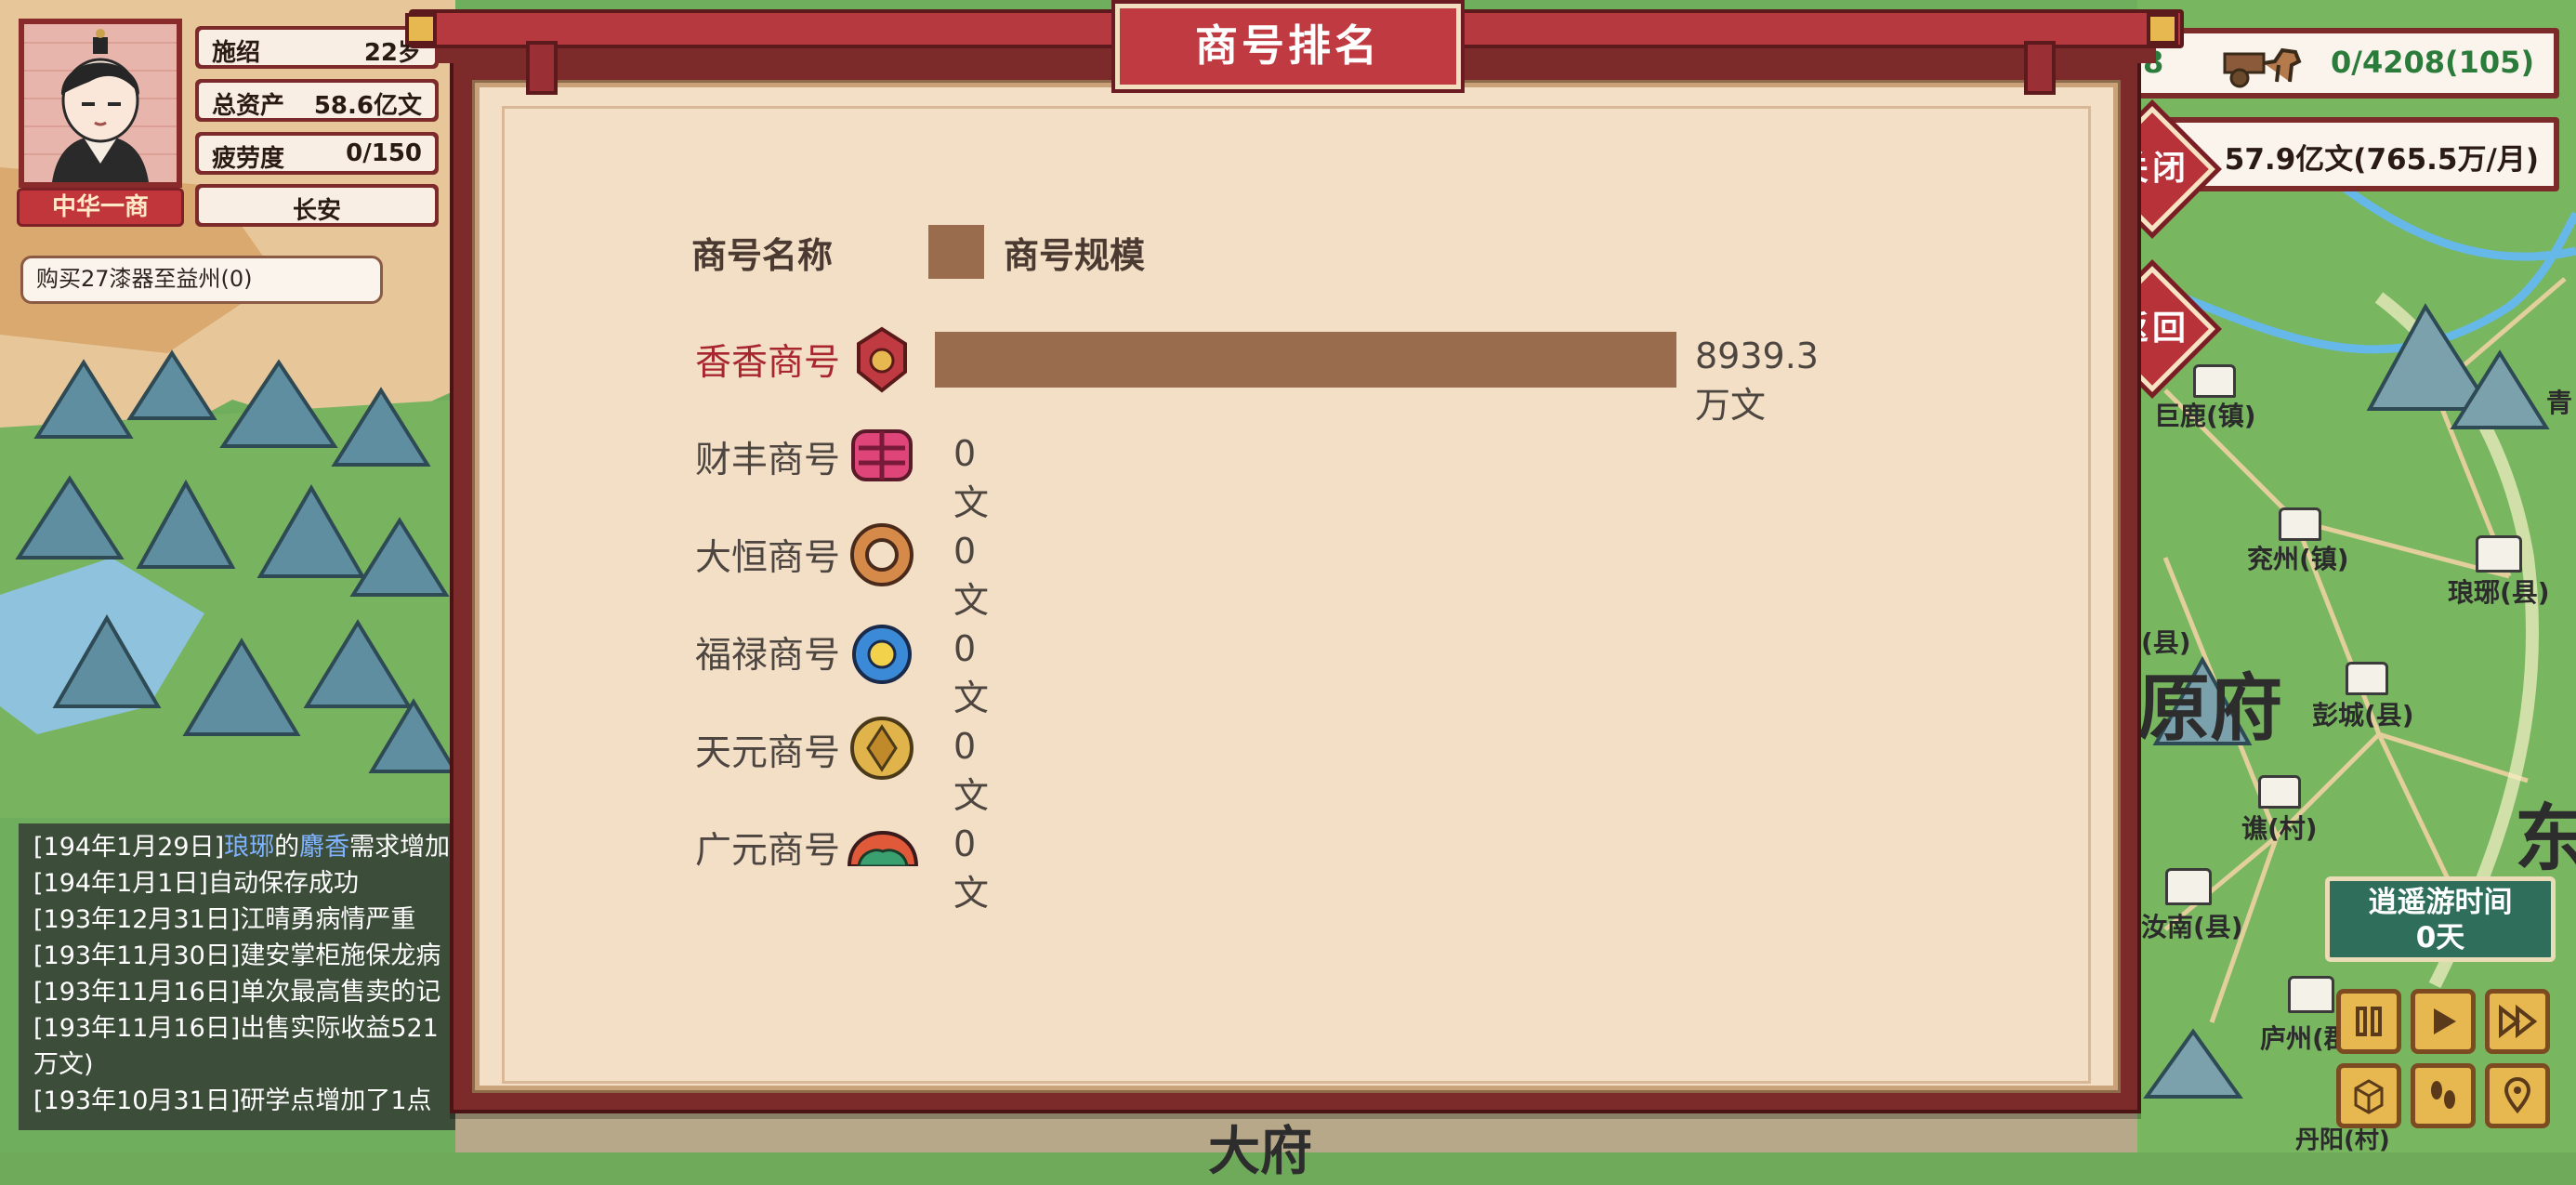  What do you see at coordinates (882, 654) in the screenshot?
I see `blue-gem-icon` at bounding box center [882, 654].